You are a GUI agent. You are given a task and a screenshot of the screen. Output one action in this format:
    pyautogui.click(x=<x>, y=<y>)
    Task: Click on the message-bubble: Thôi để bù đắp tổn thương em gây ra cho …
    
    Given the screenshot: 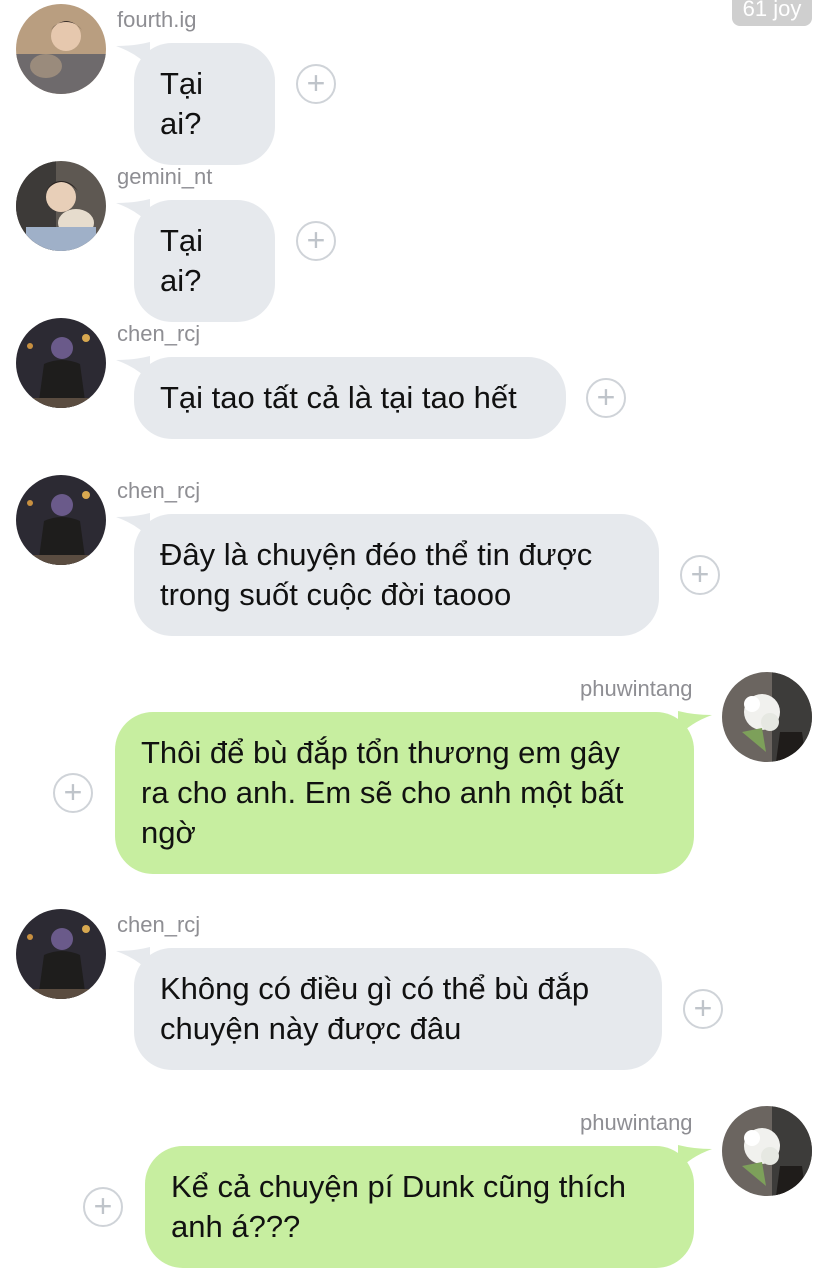 What is the action you would take?
    pyautogui.click(x=404, y=793)
    